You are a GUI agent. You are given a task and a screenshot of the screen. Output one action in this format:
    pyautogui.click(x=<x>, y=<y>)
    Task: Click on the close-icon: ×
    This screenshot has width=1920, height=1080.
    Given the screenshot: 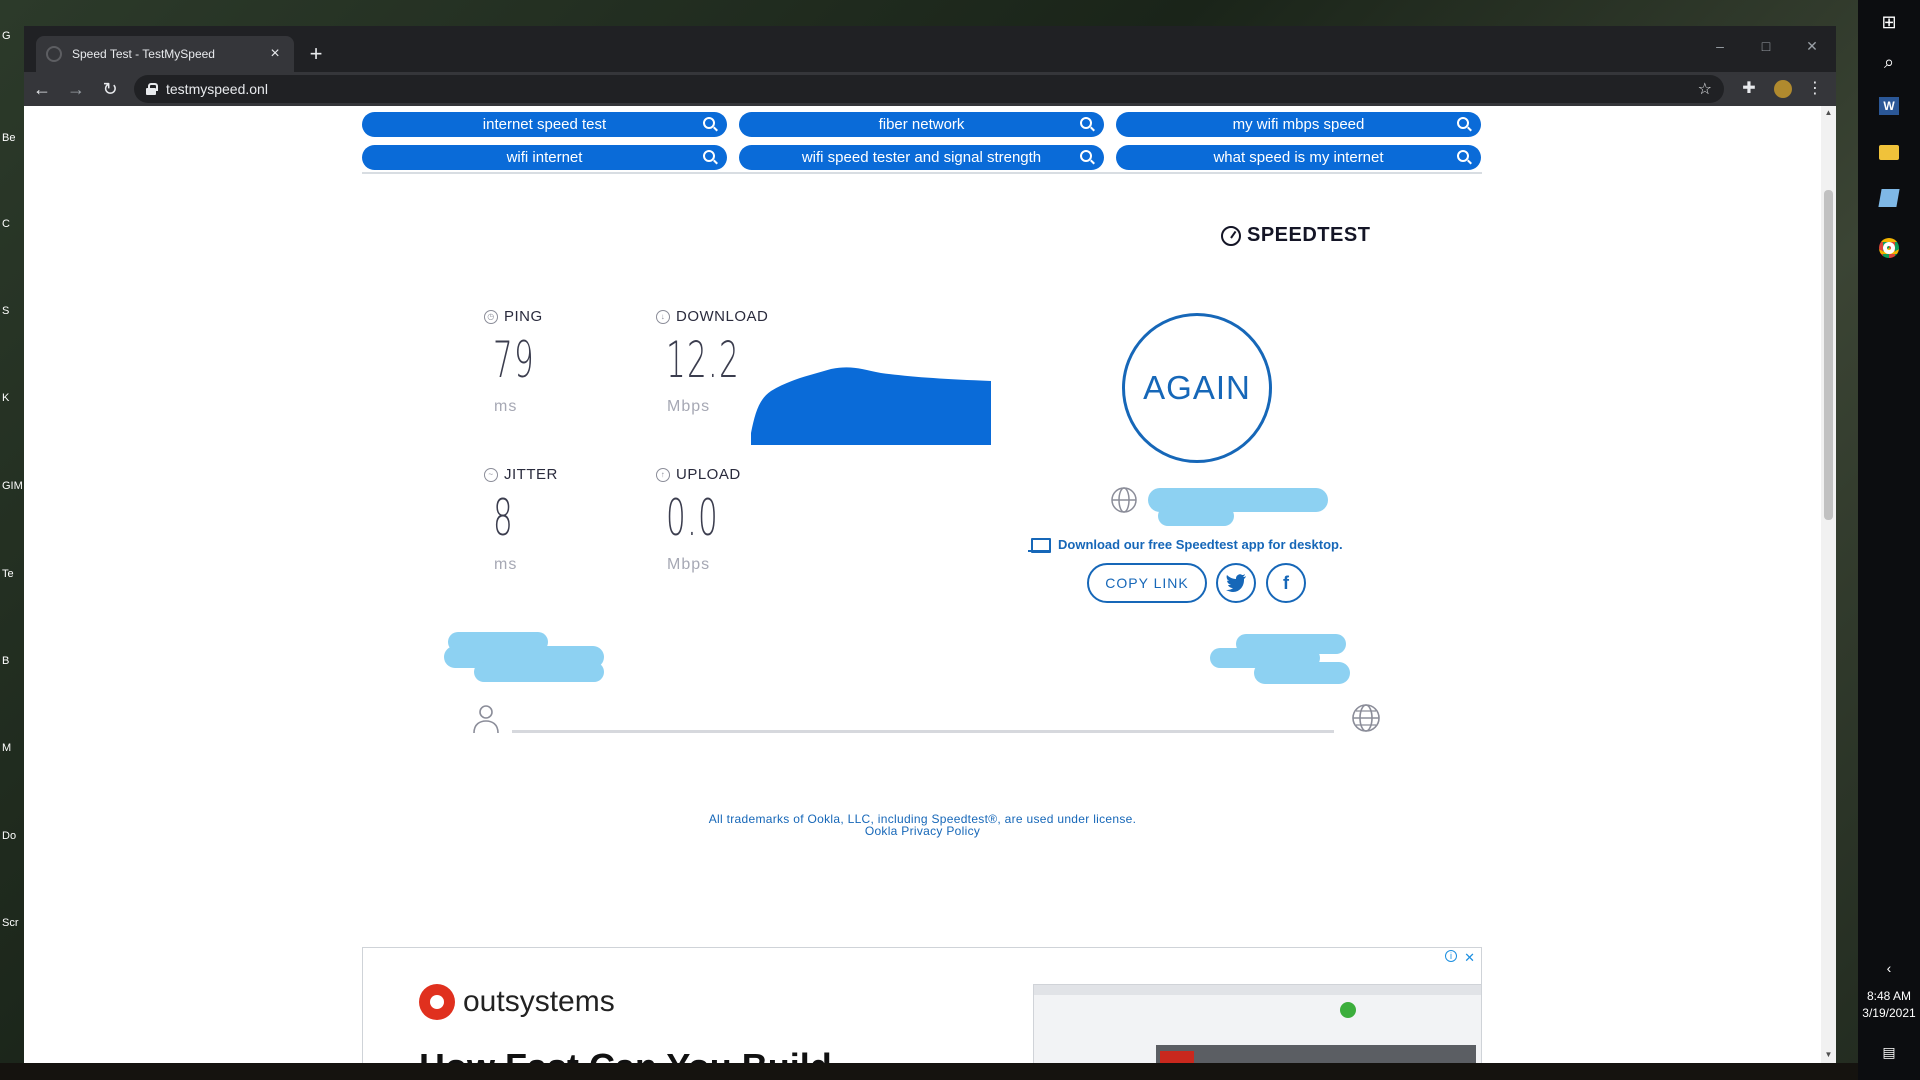 What is the action you would take?
    pyautogui.click(x=275, y=54)
    